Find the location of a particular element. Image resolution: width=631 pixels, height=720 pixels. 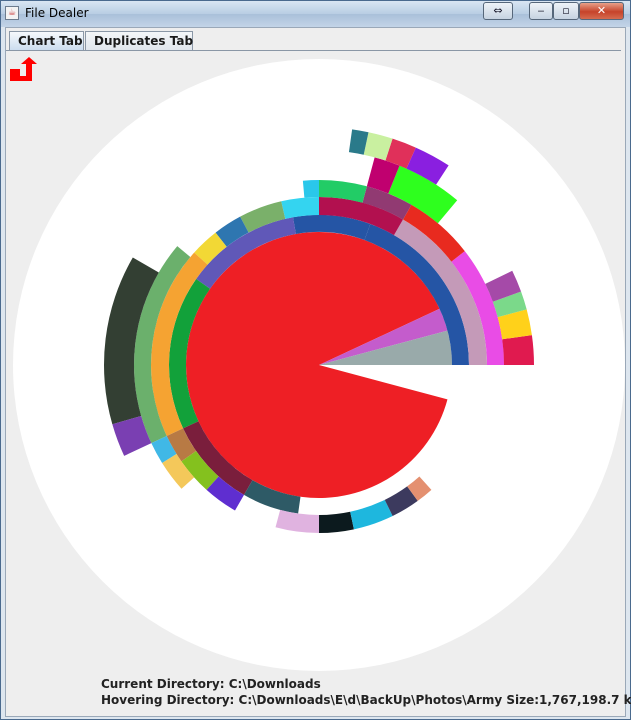

current-directory-label: Current Directory: C:\Downloads is located at coordinates (211, 684).